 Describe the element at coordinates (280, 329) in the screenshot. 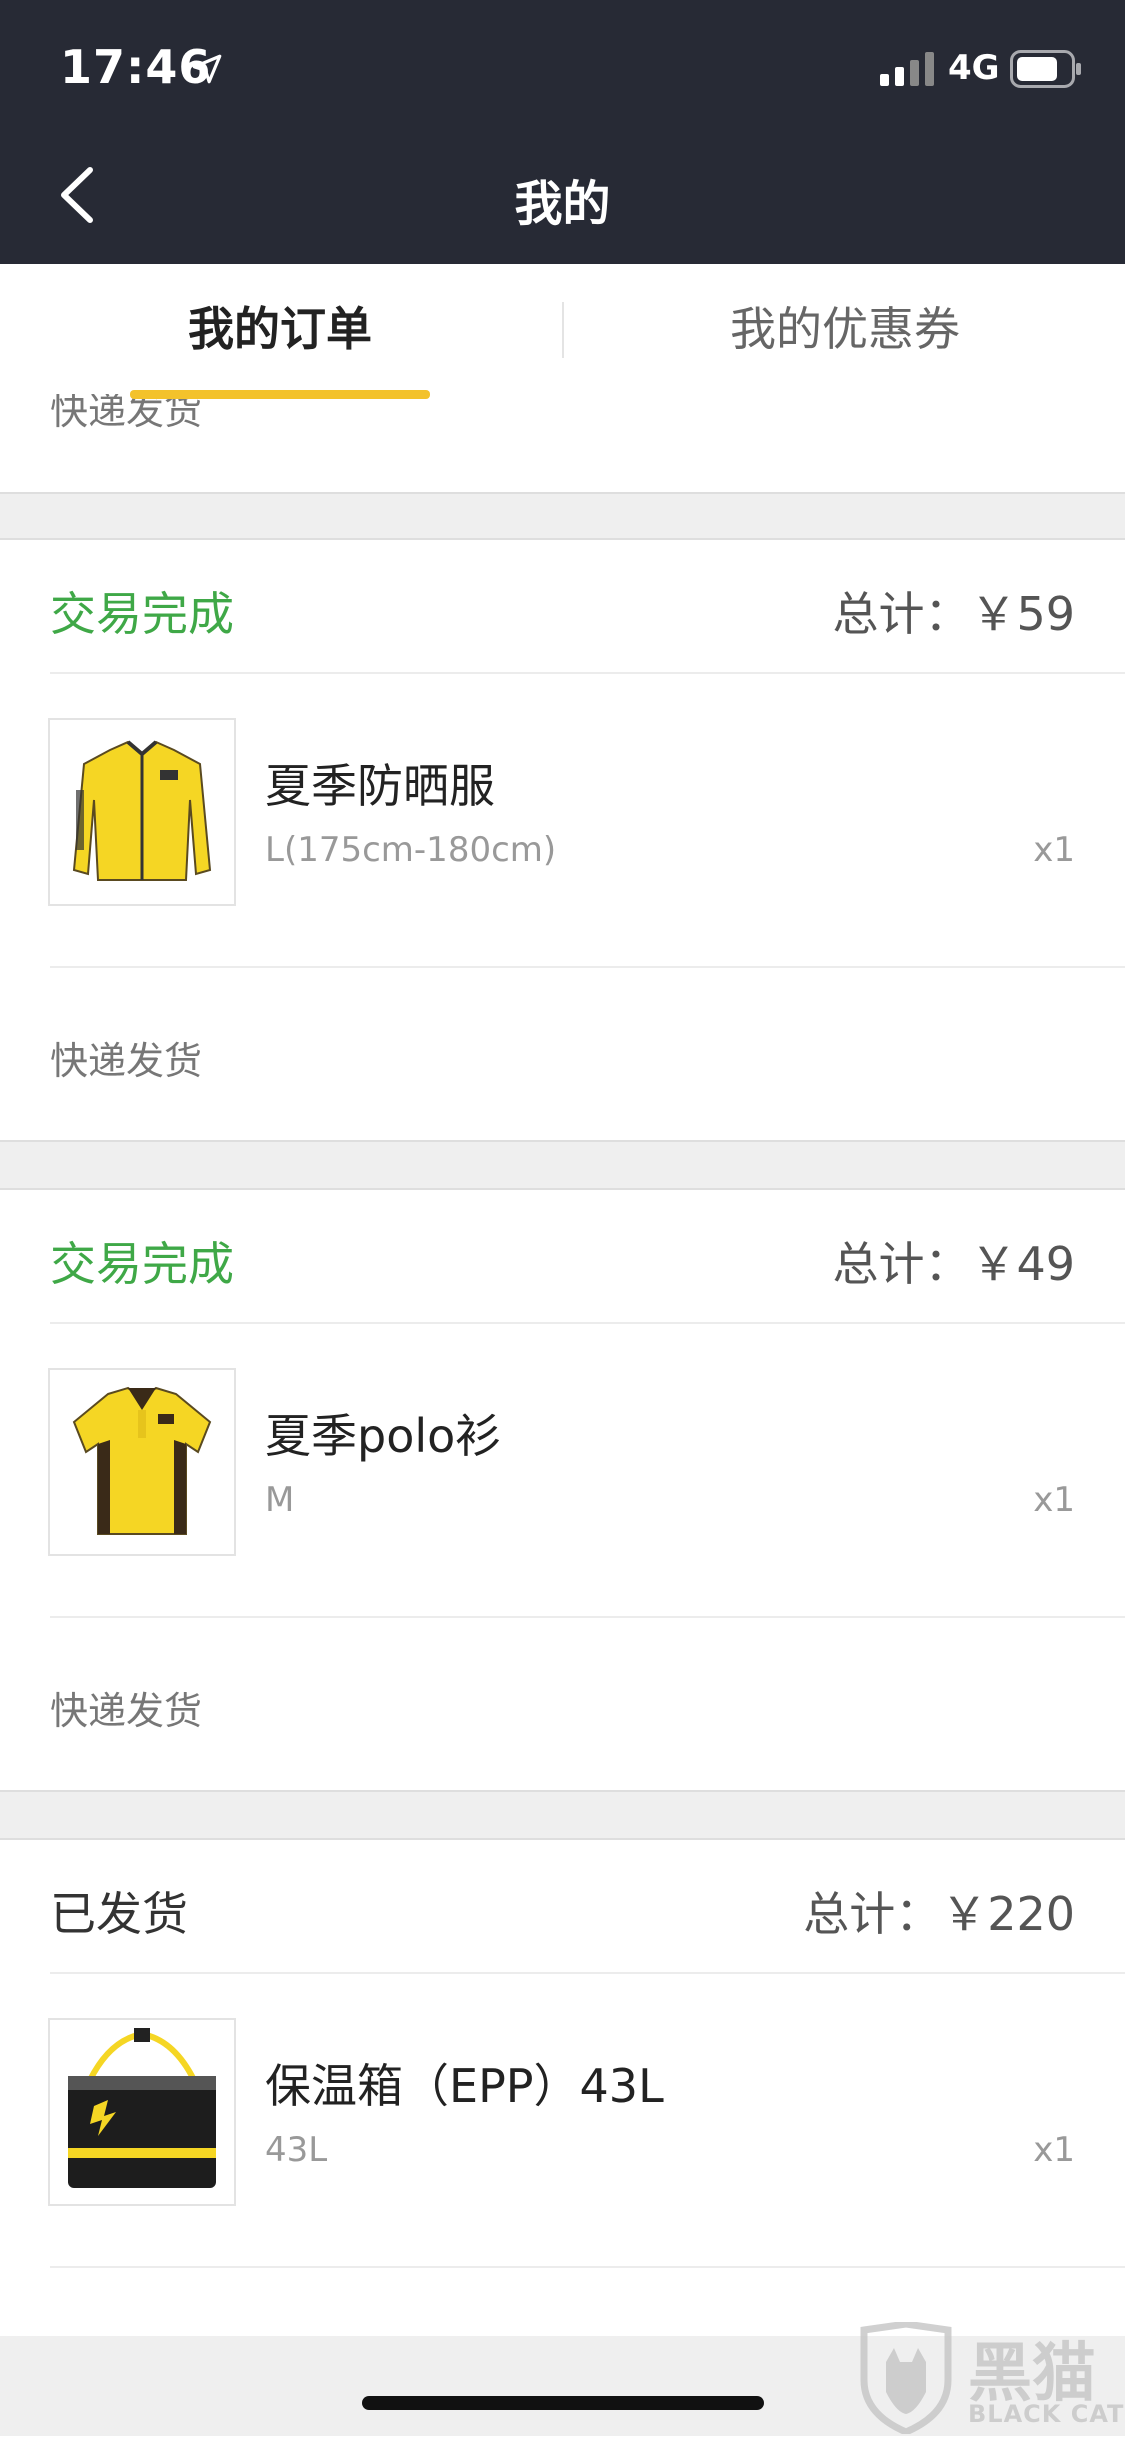

I see `tab-my-orders: 我的订单` at that location.